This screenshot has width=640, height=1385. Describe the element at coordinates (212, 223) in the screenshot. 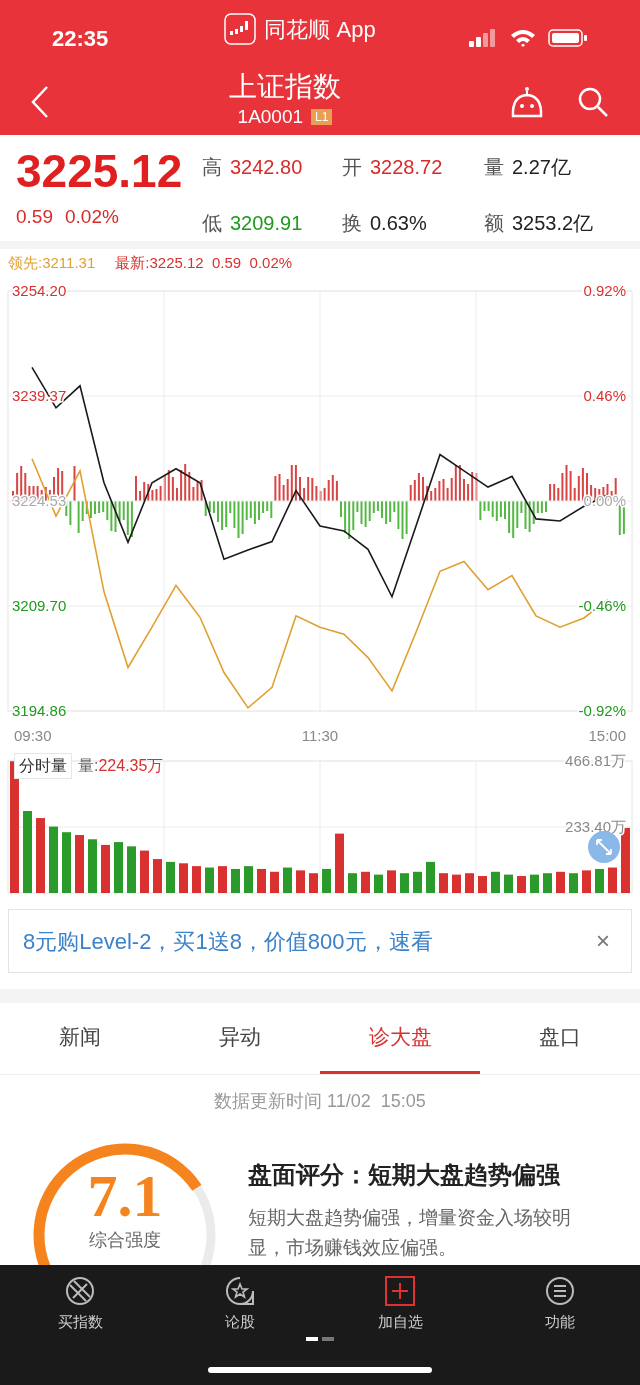

I see `stat-label: 低` at that location.